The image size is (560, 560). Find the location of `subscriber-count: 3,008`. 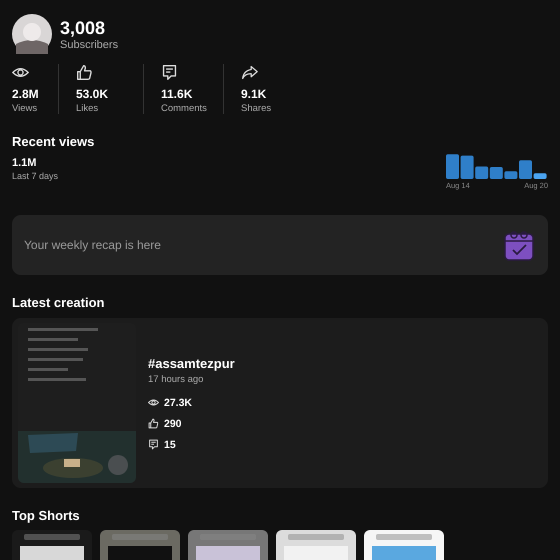

subscriber-count: 3,008 is located at coordinates (83, 28).